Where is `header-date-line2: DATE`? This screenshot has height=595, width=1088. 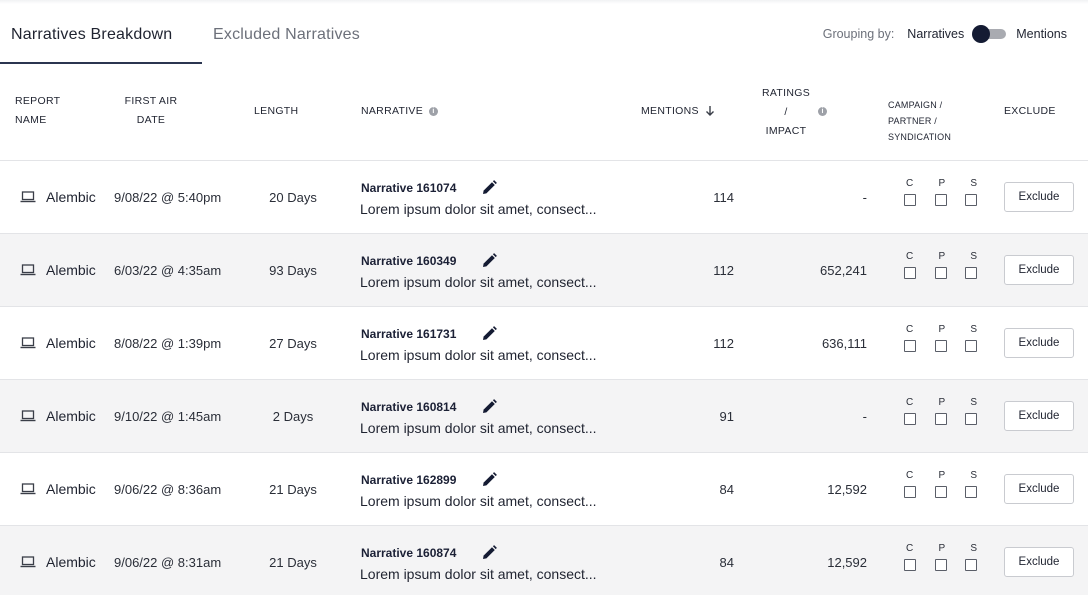
header-date-line2: DATE is located at coordinates (151, 120).